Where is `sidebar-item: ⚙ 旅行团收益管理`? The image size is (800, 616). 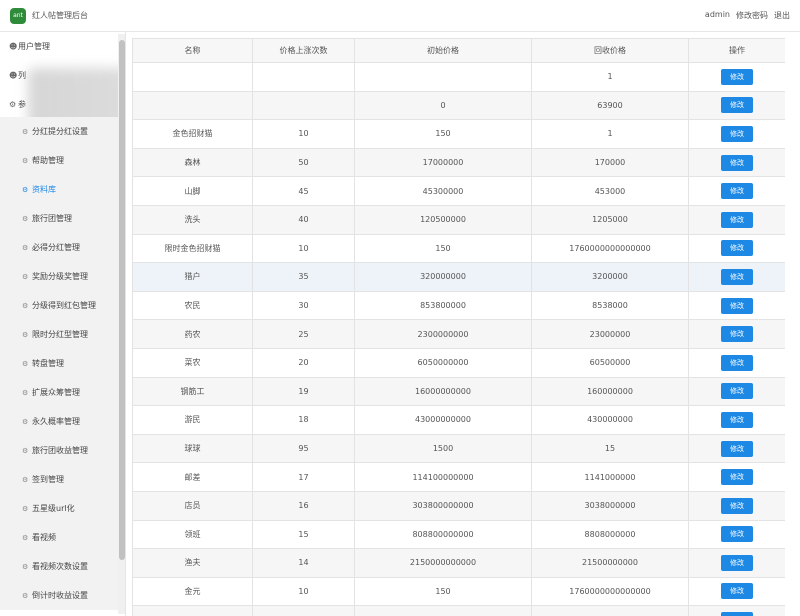 sidebar-item: ⚙ 旅行团收益管理 is located at coordinates (59, 450).